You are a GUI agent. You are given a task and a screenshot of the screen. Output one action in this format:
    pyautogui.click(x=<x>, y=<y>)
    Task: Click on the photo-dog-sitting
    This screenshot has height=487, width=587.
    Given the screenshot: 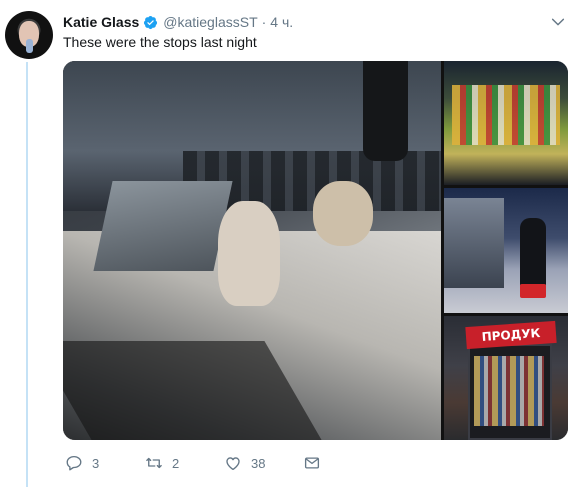 What is the action you would take?
    pyautogui.click(x=343, y=213)
    